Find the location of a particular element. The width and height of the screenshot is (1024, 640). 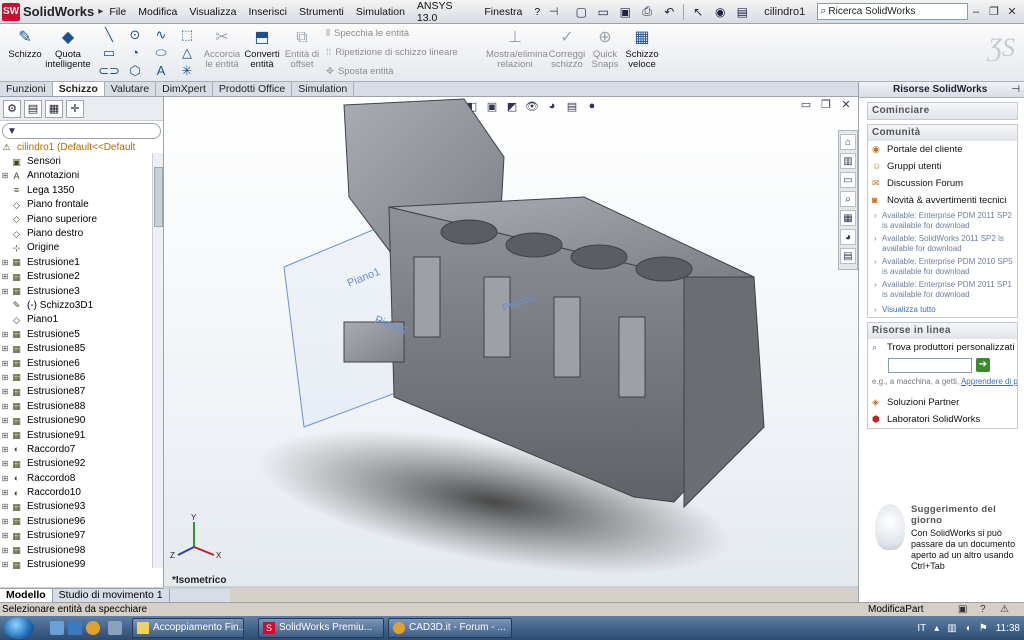

slot-icon: ⊂⊃ is located at coordinates (109, 71).